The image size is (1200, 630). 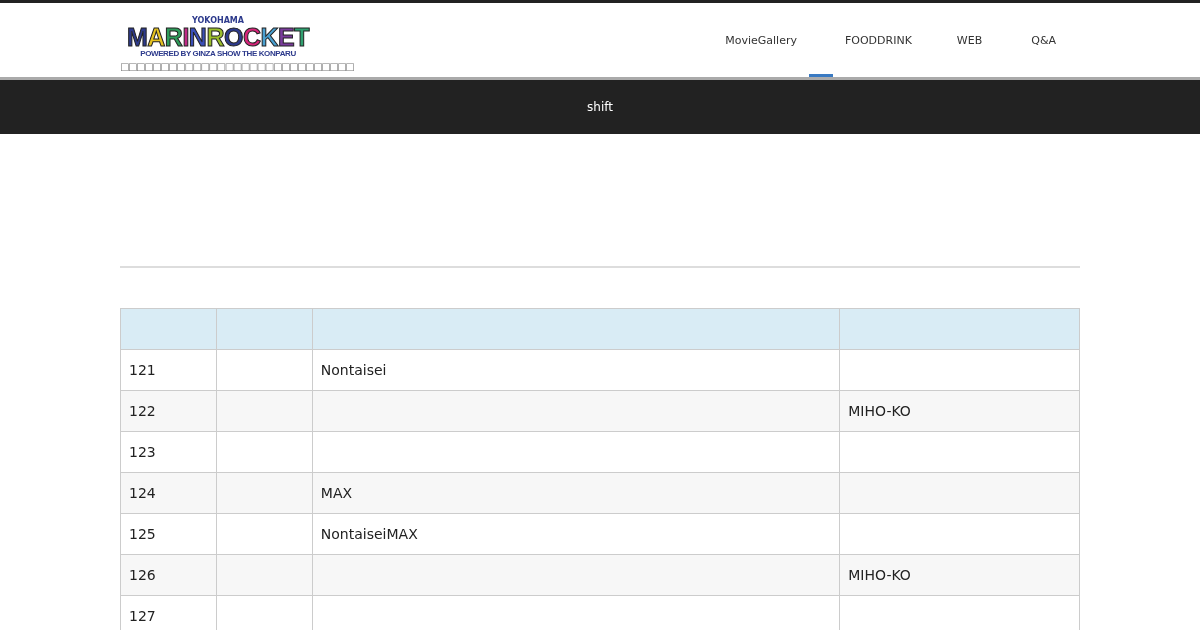 I want to click on nav-link: Q&A, so click(x=1043, y=40).